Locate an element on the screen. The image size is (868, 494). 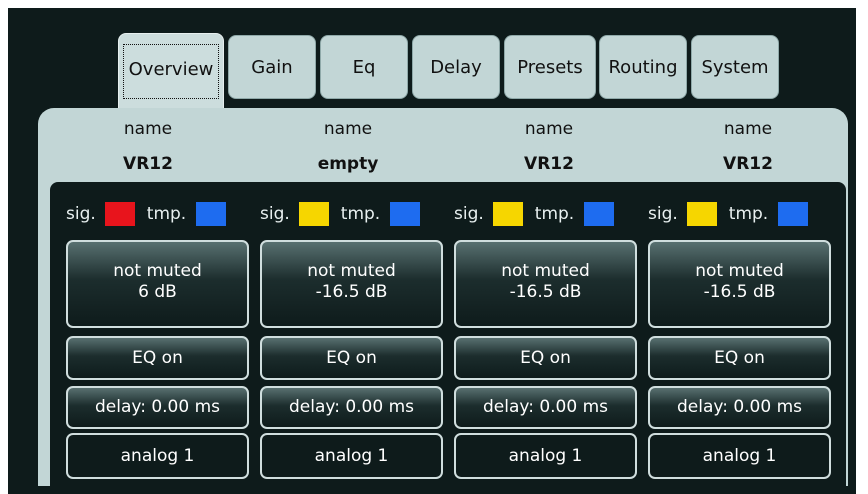
channel-2-name: name empty is located at coordinates (348, 147).